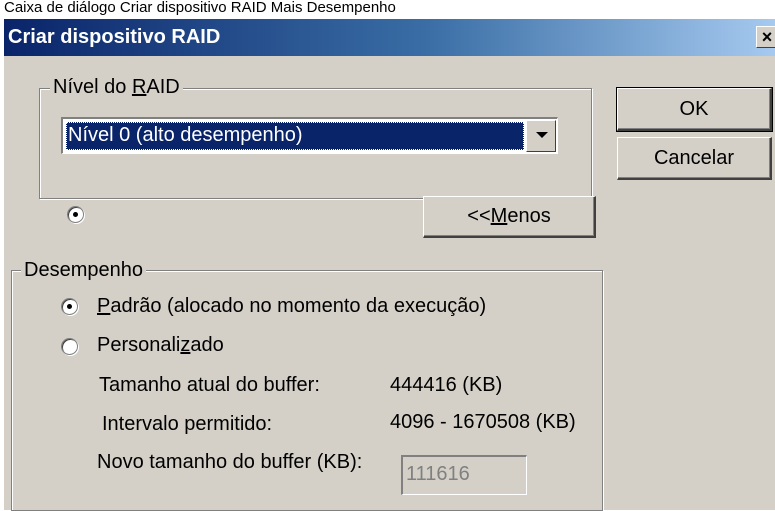  What do you see at coordinates (75, 214) in the screenshot?
I see `mode-radio` at bounding box center [75, 214].